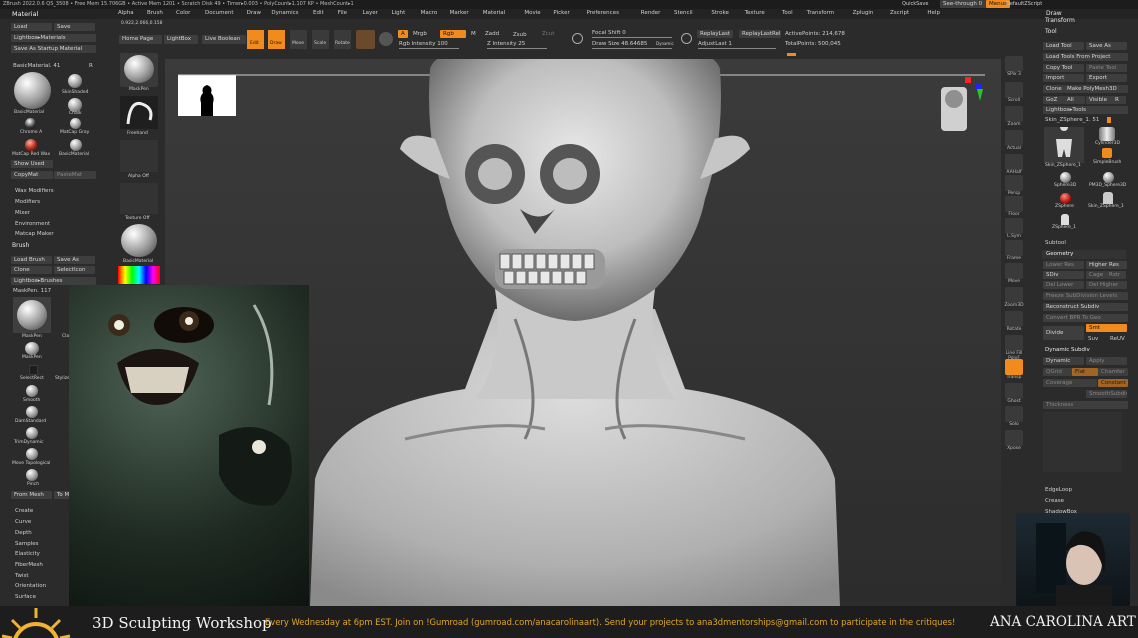  I want to click on material-slider: BasicMaterial. 41, so click(36, 66).